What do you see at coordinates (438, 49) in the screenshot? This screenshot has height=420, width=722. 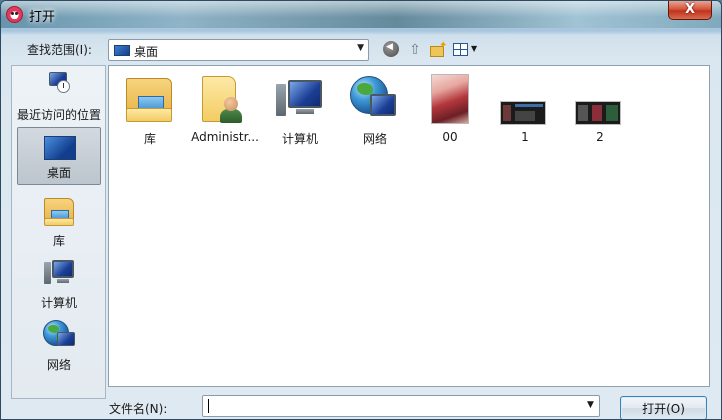 I see `new-folder-icon: ✦` at bounding box center [438, 49].